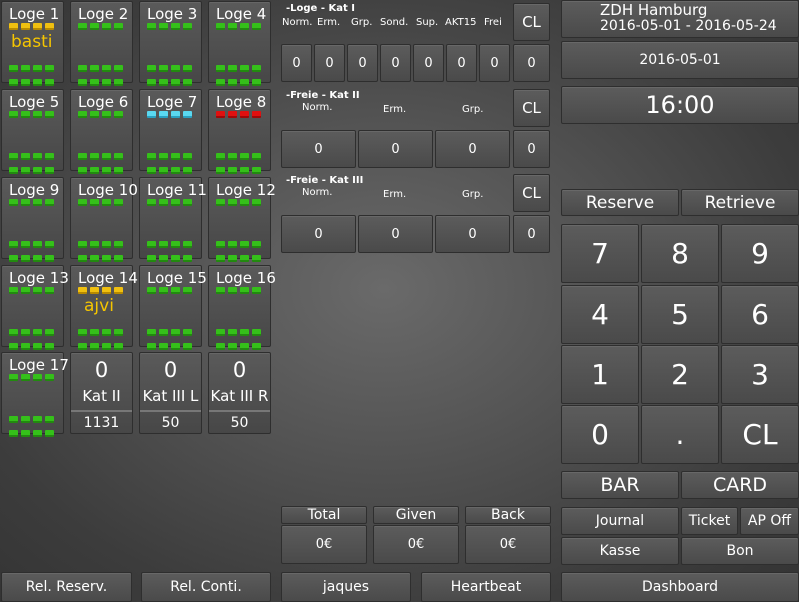 This screenshot has width=799, height=602. I want to click on keypad-9: 9, so click(760, 253).